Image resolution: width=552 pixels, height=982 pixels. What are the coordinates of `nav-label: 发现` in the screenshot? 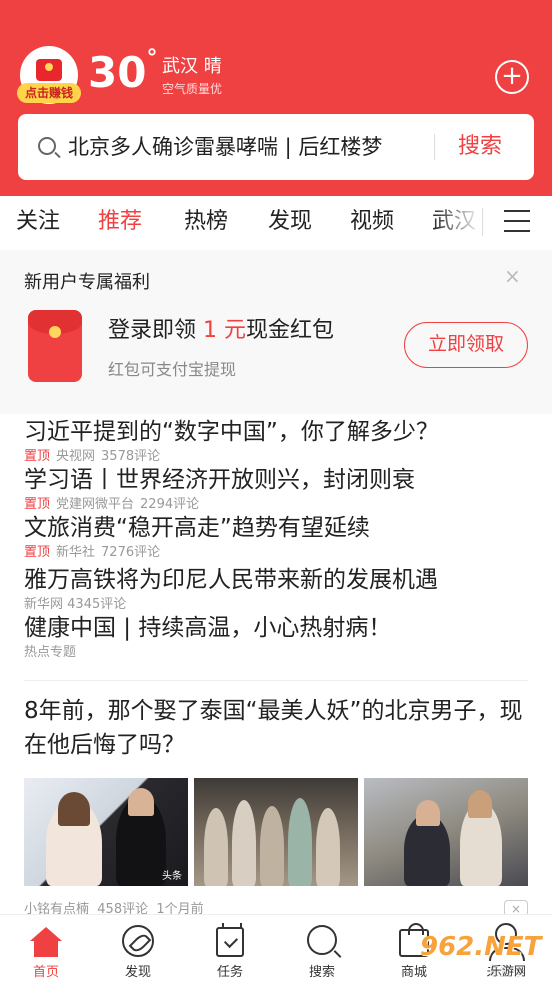 It's located at (137, 972).